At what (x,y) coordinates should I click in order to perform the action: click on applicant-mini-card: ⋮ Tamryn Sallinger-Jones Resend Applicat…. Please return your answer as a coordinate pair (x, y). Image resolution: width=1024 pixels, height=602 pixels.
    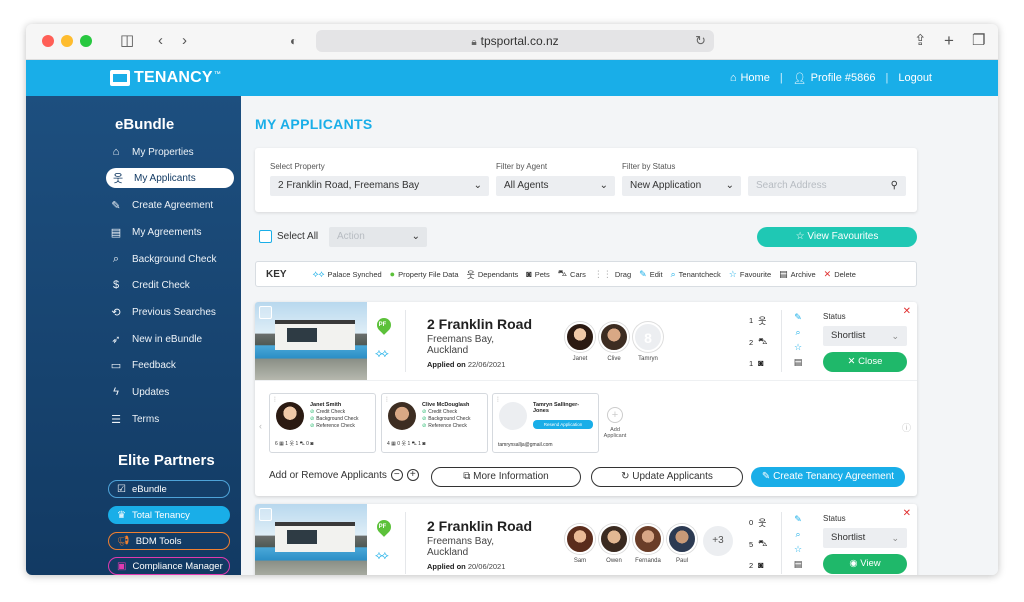
    Looking at the image, I should click on (545, 423).